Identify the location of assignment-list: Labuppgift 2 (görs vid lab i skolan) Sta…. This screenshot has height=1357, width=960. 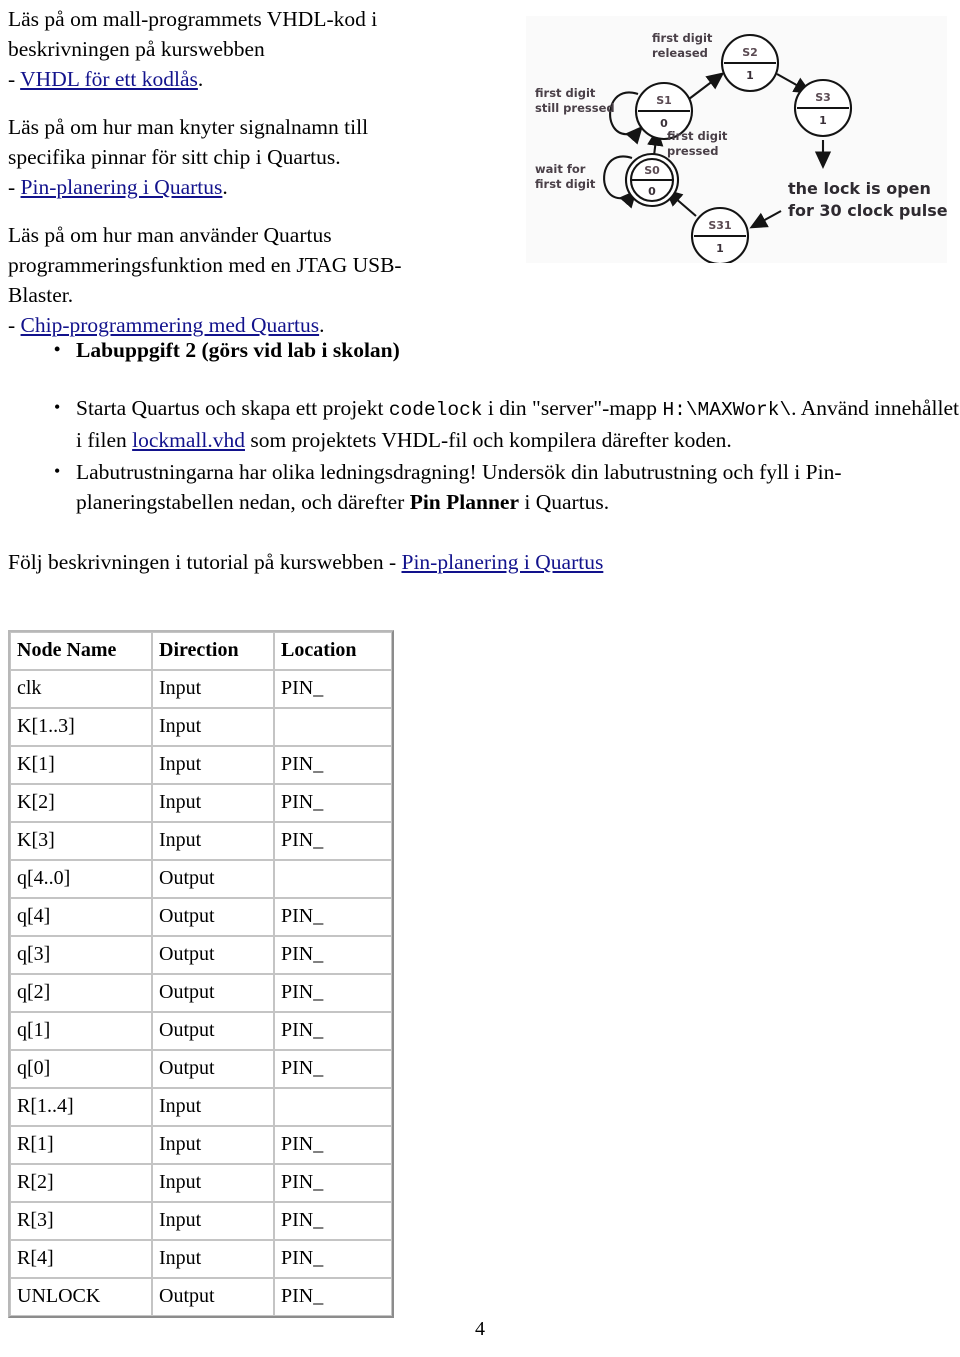
(480, 425).